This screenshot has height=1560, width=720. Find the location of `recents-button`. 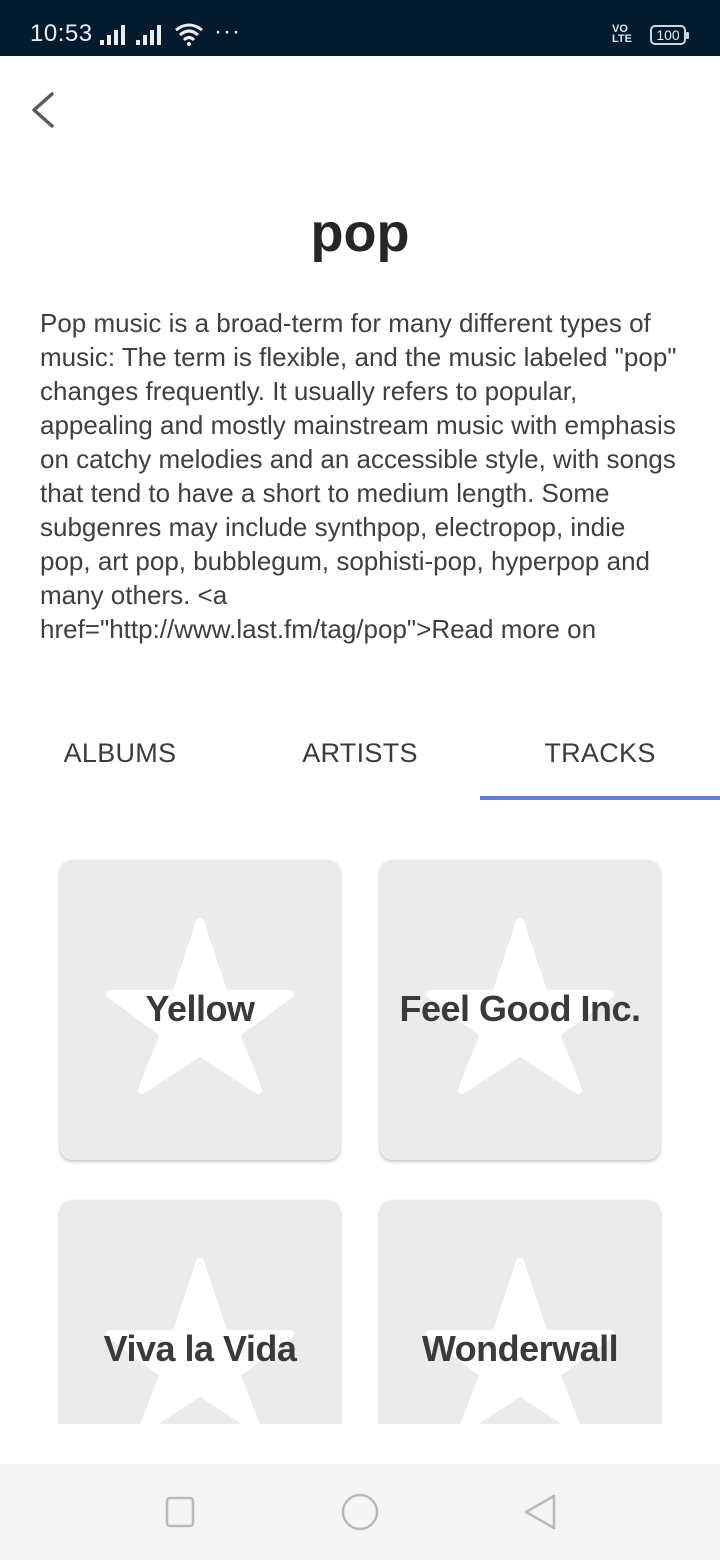

recents-button is located at coordinates (180, 1512).